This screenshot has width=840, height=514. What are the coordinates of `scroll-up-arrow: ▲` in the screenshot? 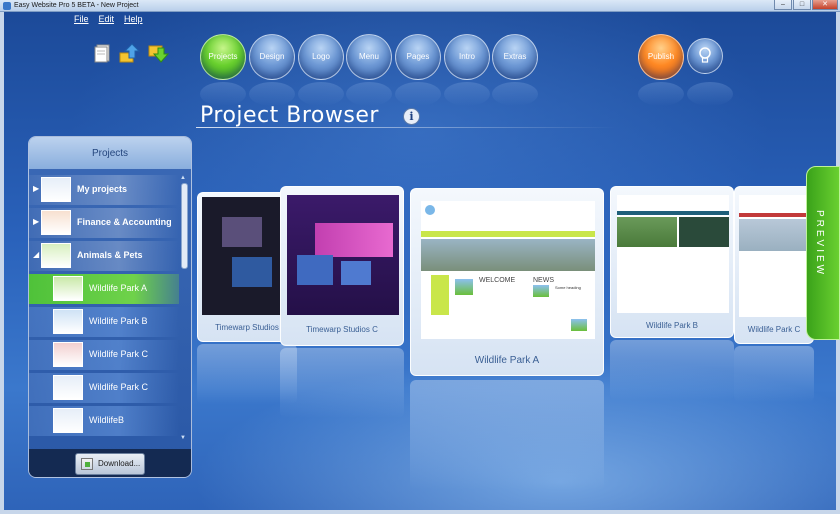 It's located at (183, 178).